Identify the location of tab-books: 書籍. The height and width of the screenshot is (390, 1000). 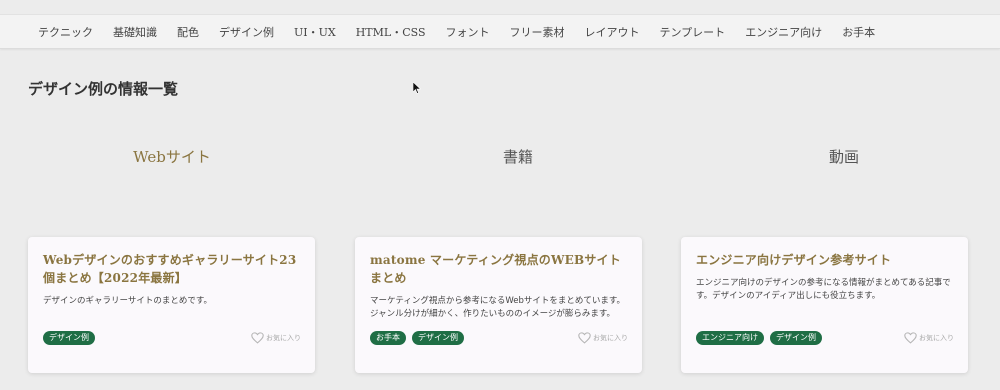
(518, 156).